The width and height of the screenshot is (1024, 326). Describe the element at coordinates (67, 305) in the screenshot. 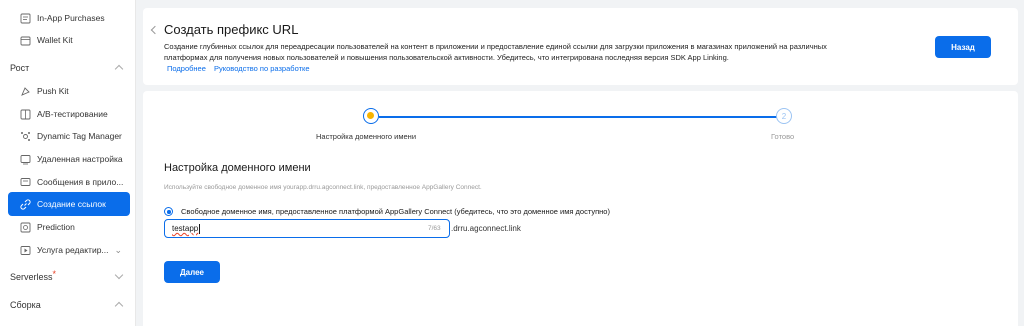

I see `sidebar-group-build: Сборка` at that location.